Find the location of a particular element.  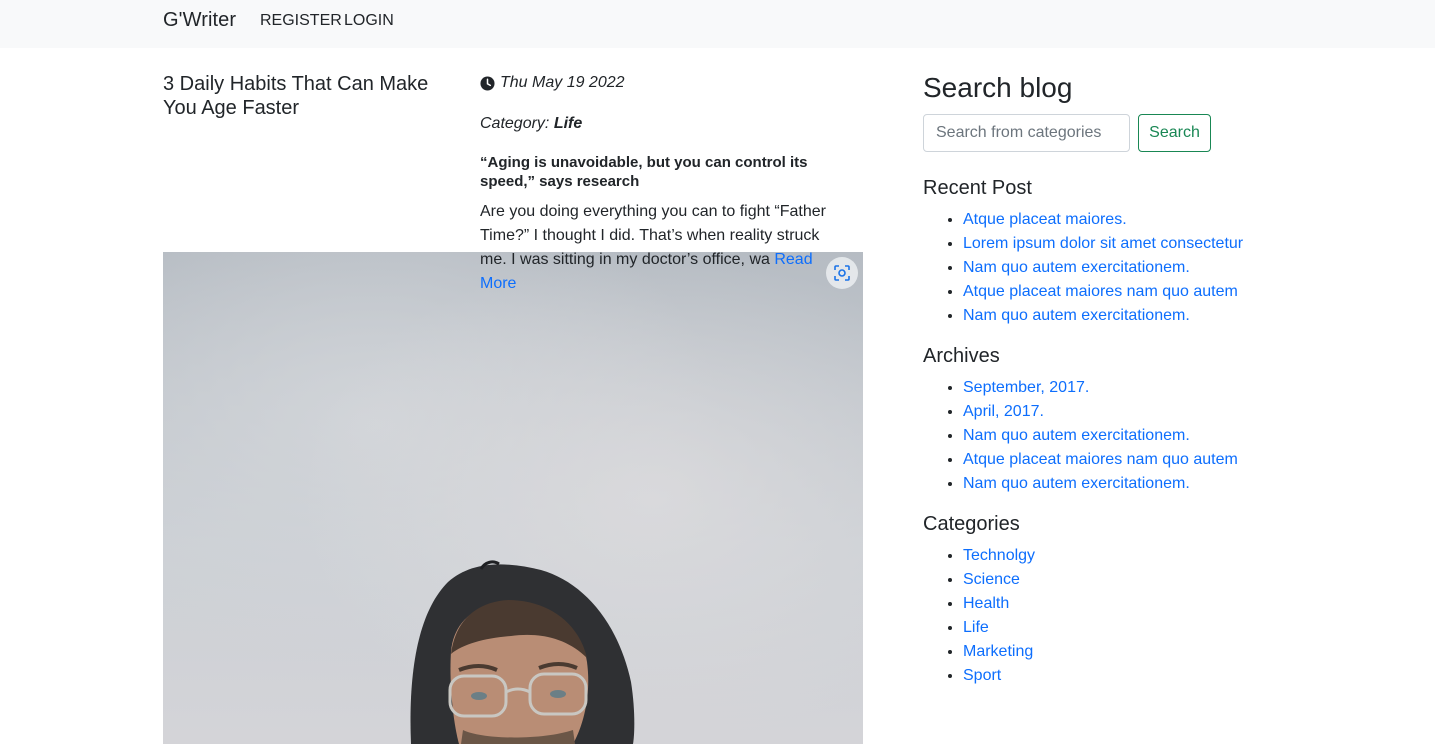

recent-post-link: Lorem ipsum dolor sit amet consectetur is located at coordinates (1103, 243).